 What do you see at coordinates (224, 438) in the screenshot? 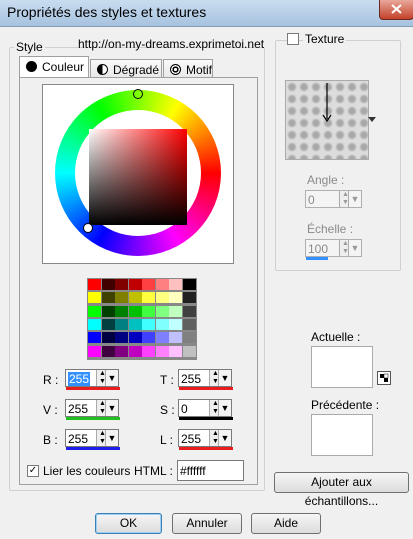
I see `l-dropdown: ▼` at bounding box center [224, 438].